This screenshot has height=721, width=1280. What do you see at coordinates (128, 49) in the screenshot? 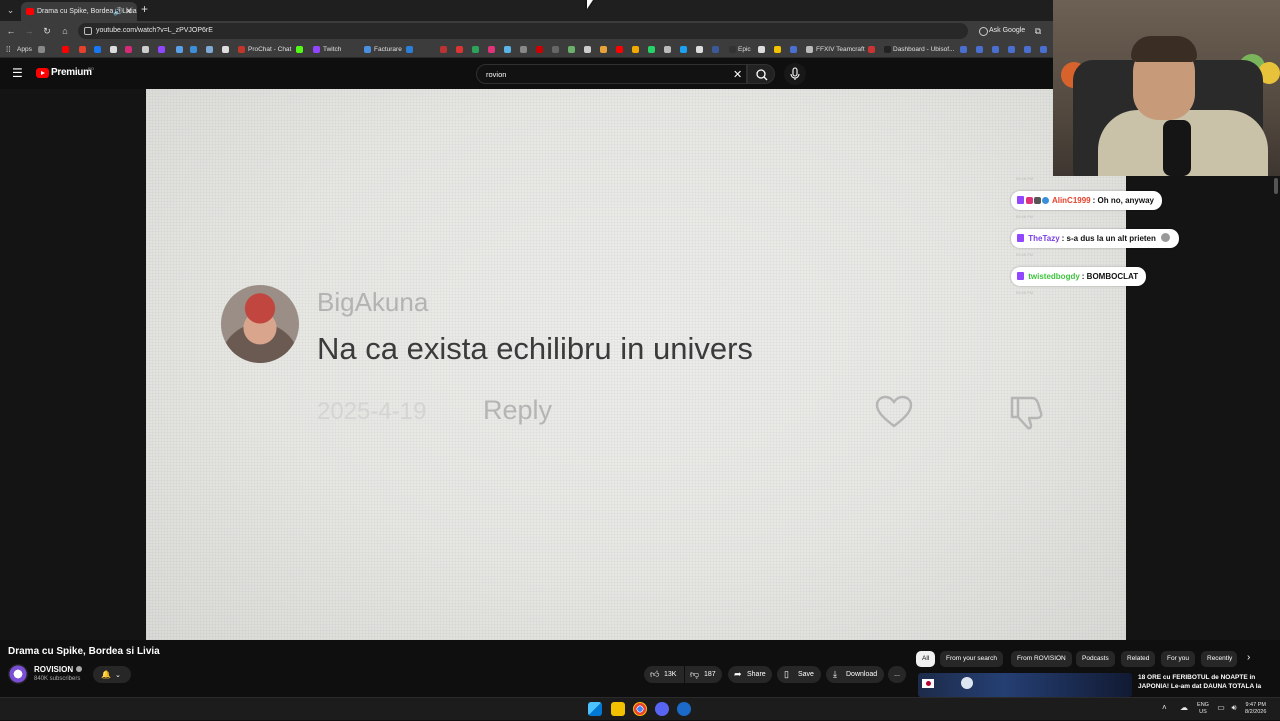
I see `bookmark-instagram-icon` at bounding box center [128, 49].